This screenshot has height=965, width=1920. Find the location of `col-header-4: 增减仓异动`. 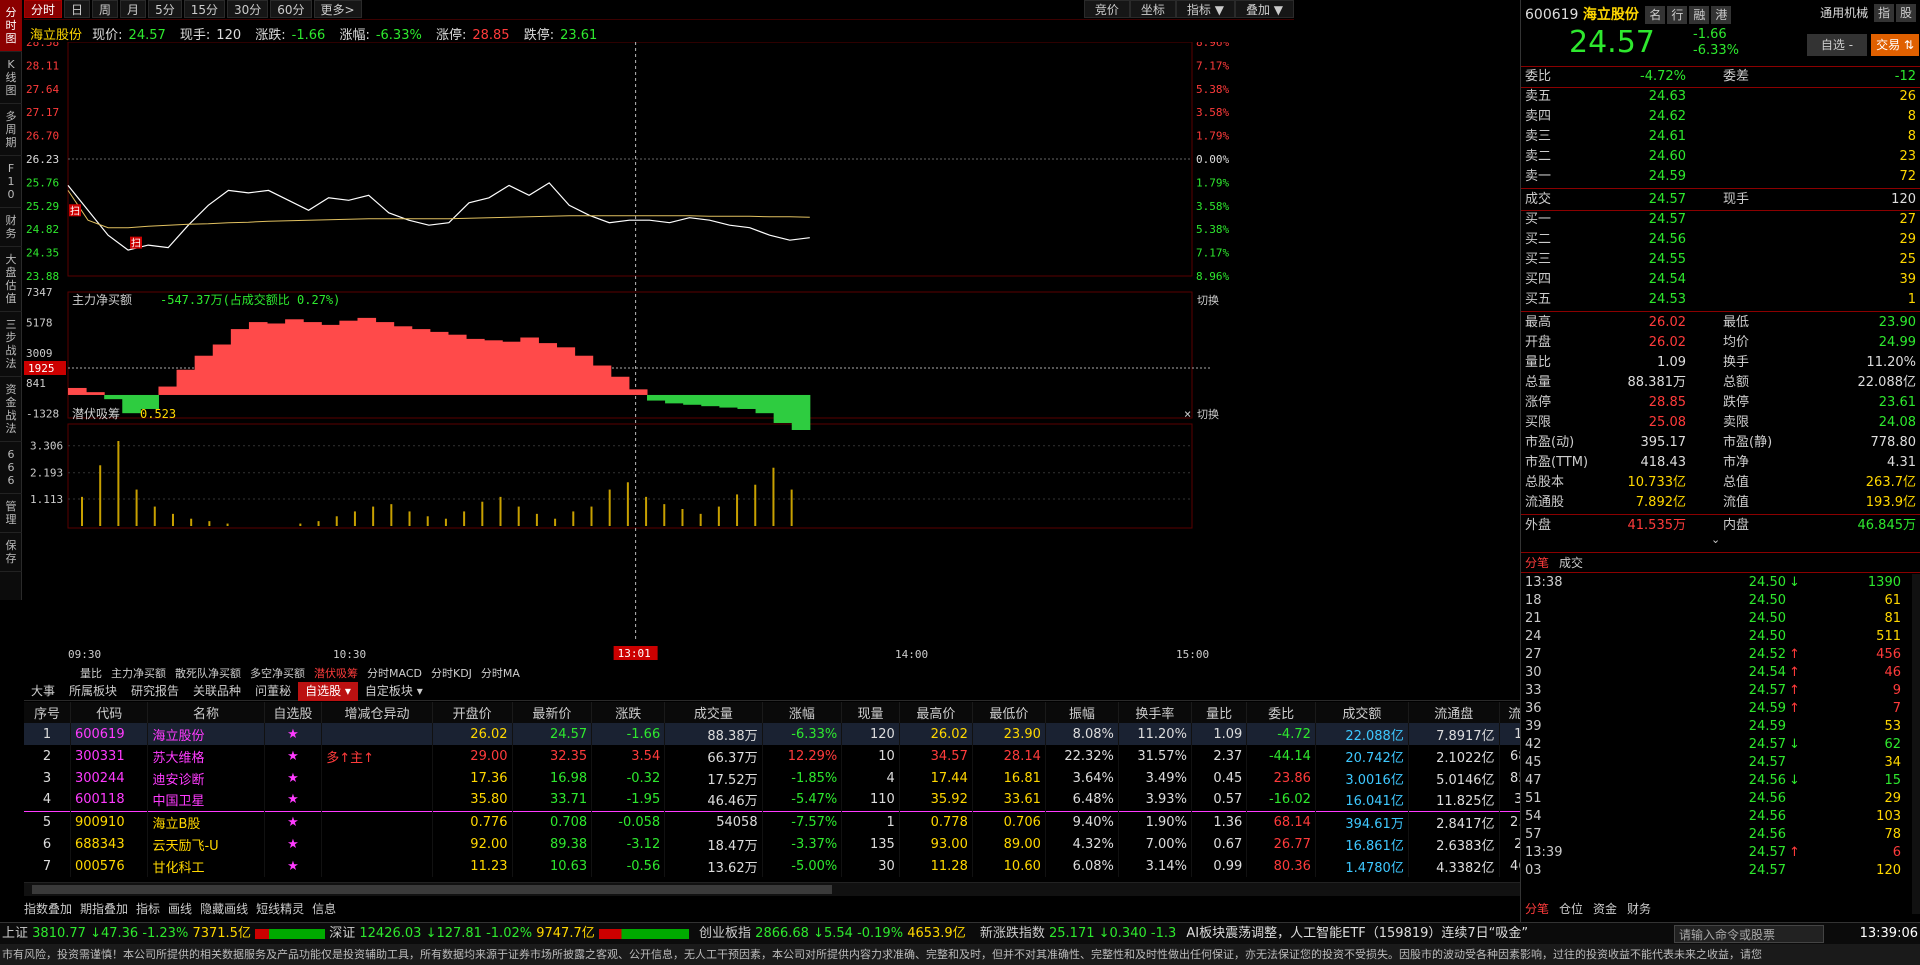

col-header-4: 增减仓异动 is located at coordinates (377, 712).